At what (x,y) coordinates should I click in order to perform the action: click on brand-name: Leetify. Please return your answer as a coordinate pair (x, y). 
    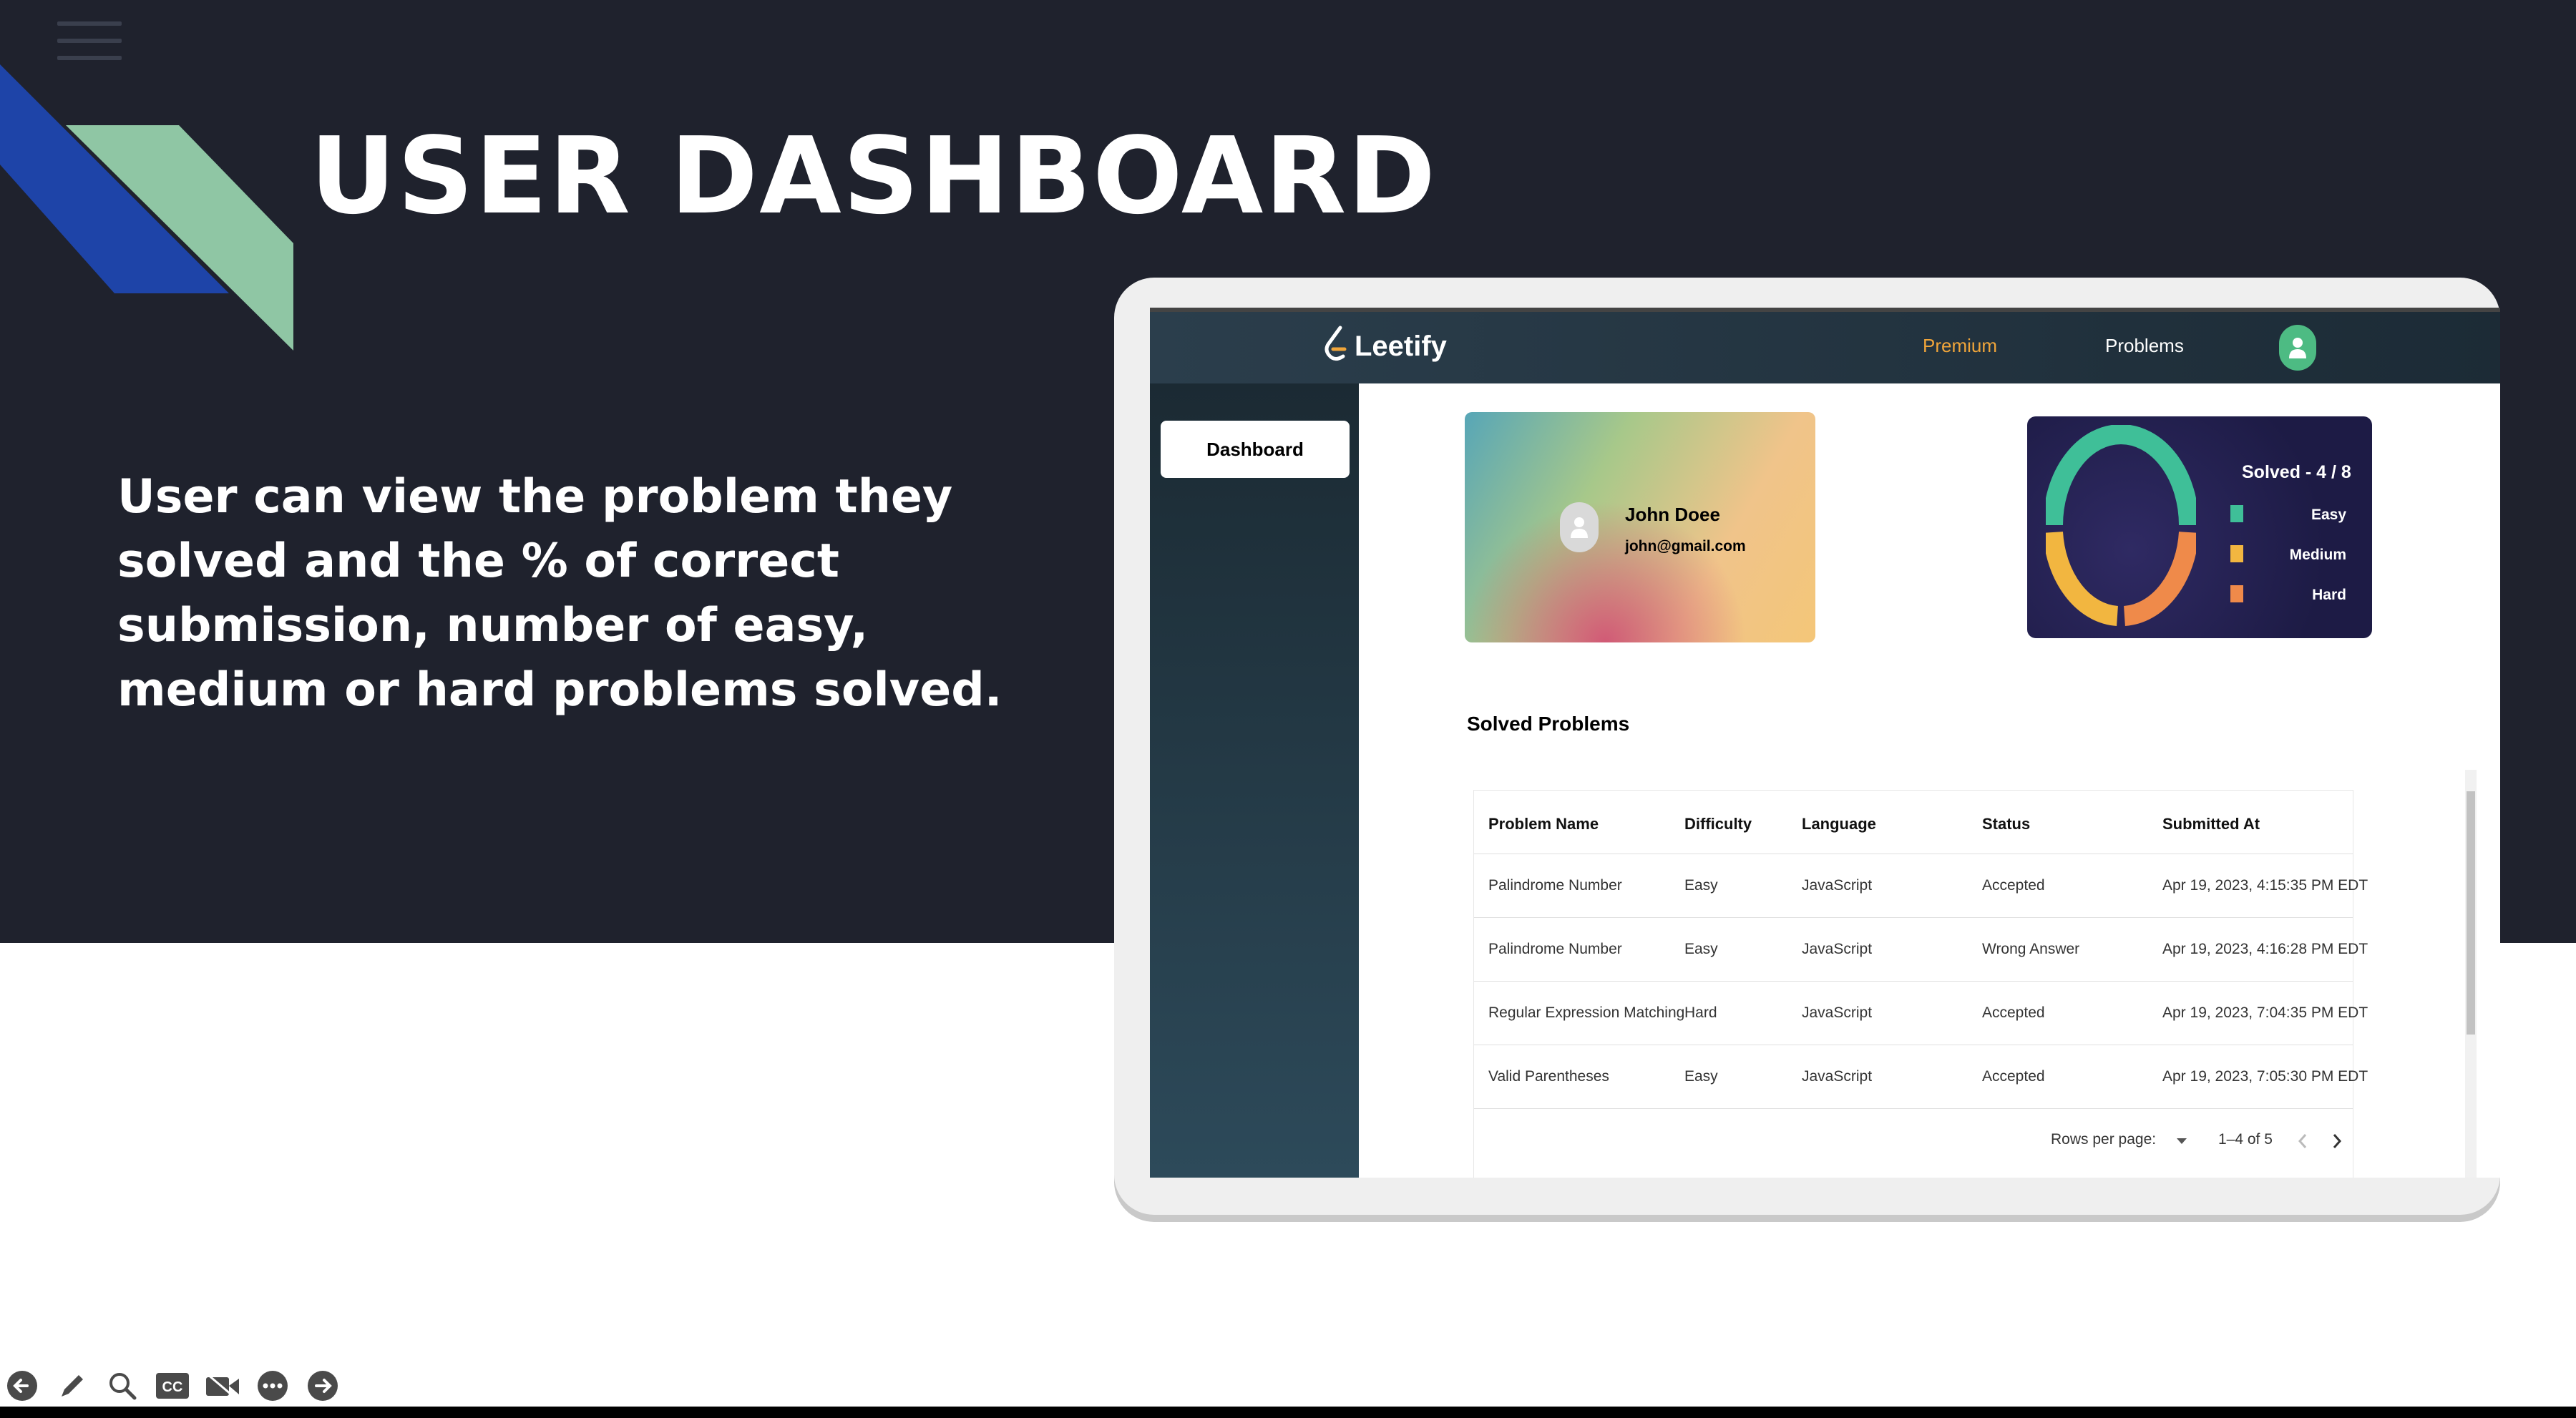
    Looking at the image, I should click on (1401, 346).